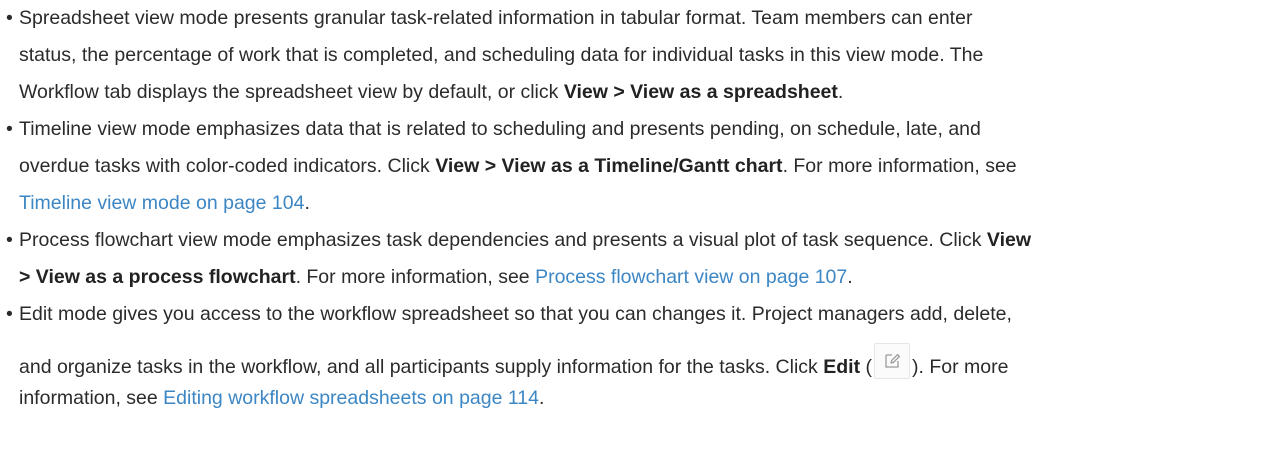 The width and height of the screenshot is (1282, 465). I want to click on menu-path-text: > View as a process flowchart, so click(157, 277).